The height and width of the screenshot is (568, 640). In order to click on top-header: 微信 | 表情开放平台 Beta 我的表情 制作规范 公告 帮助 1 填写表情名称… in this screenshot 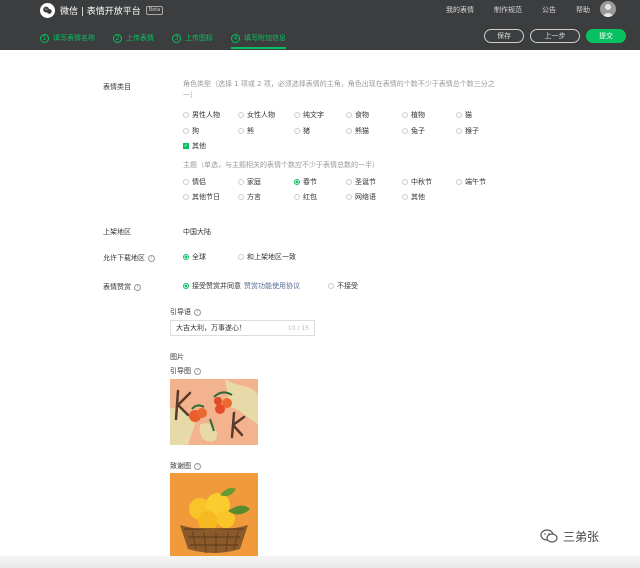, I will do `click(320, 25)`.